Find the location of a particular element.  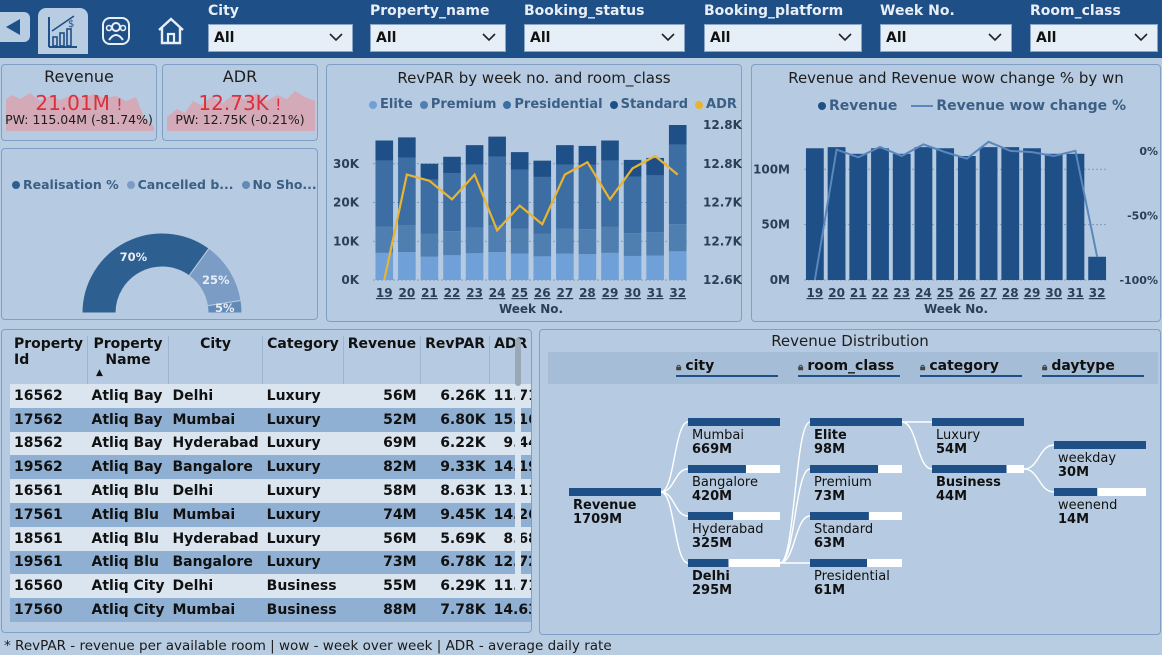

decomp-node: Delhi 295M is located at coordinates (712, 584).